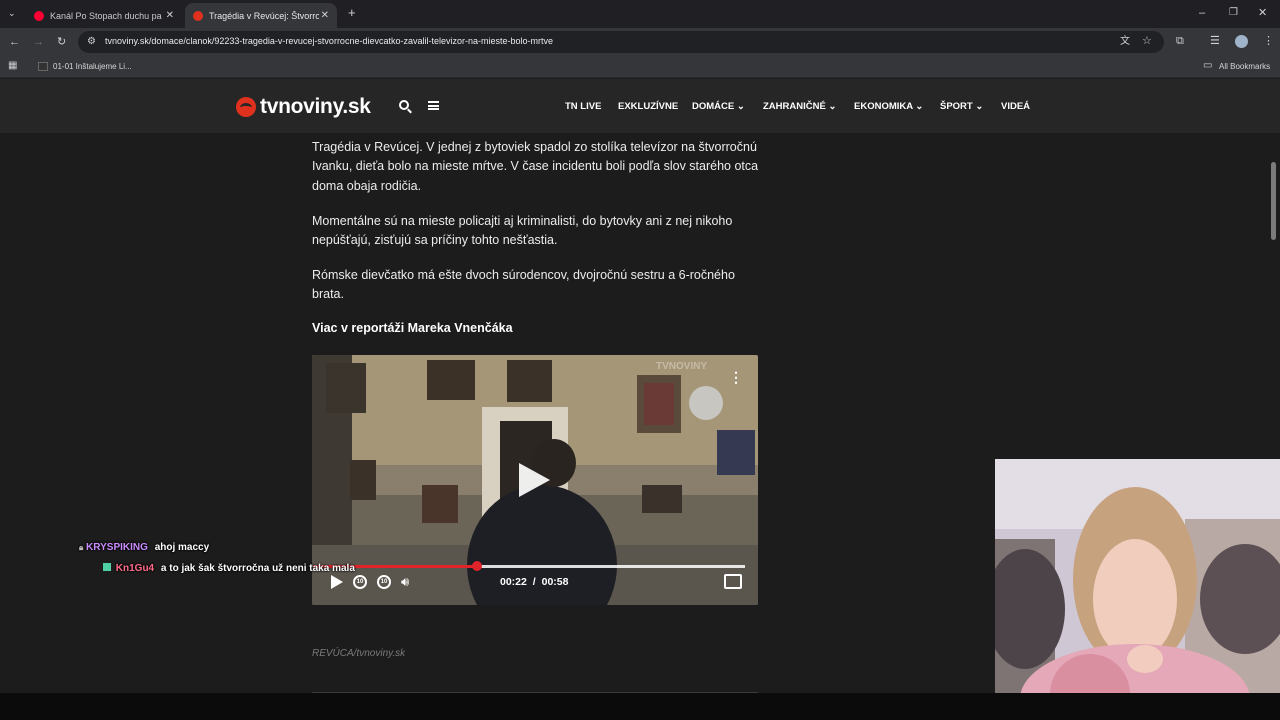  What do you see at coordinates (733, 581) in the screenshot?
I see `fullscreen-icon` at bounding box center [733, 581].